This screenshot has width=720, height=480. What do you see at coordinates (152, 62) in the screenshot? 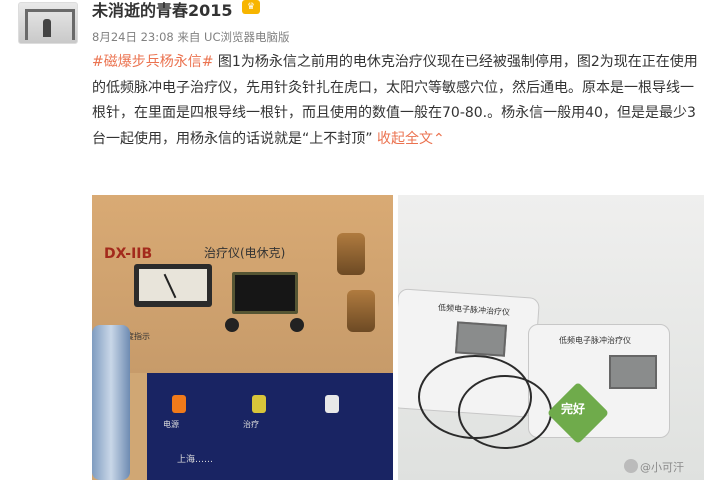
I see `hashtag-link: #磁爆步兵杨永信#` at bounding box center [152, 62].